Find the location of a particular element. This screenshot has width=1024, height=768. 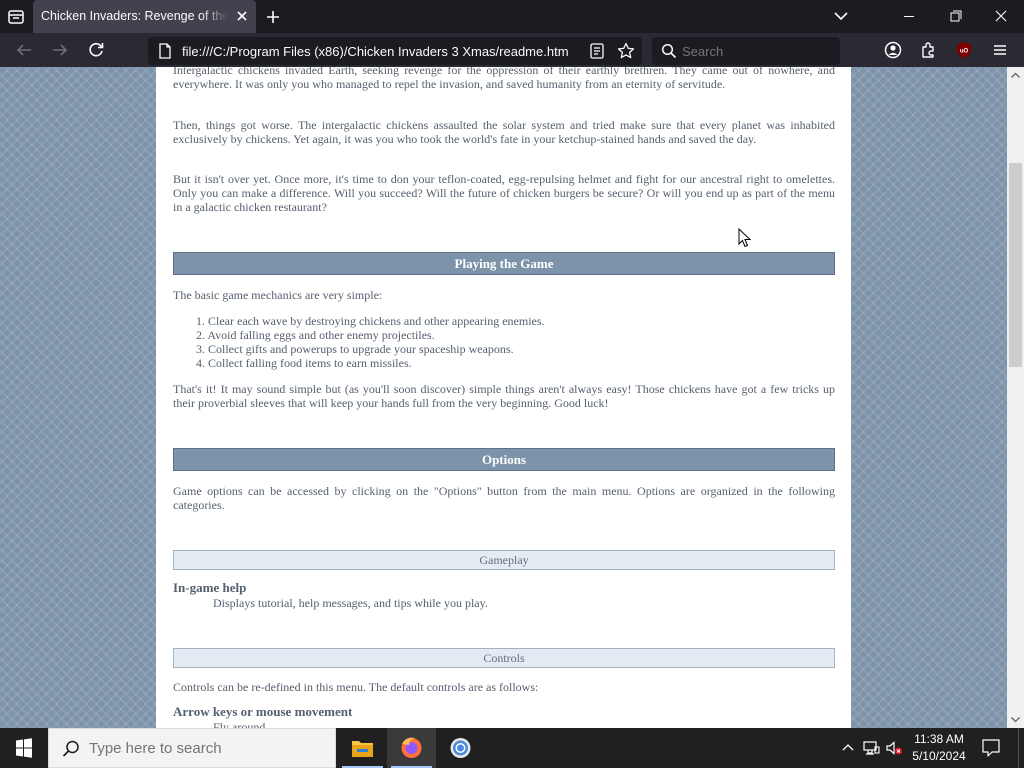

chevron-up-icon is located at coordinates (848, 748).